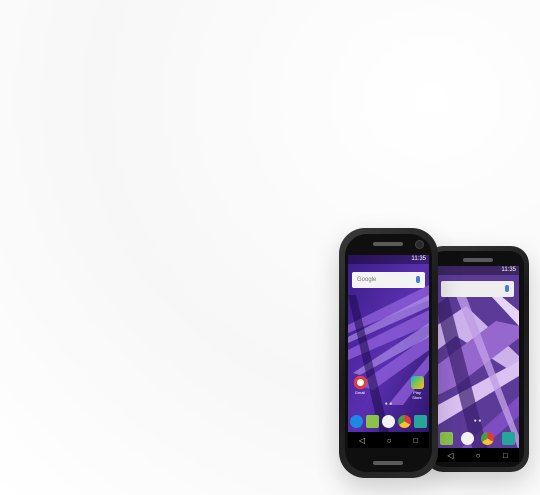 This screenshot has height=495, width=540. Describe the element at coordinates (477, 364) in the screenshot. I see `back-phone-screen: 11:35 ● ● ◁ ○ □` at that location.